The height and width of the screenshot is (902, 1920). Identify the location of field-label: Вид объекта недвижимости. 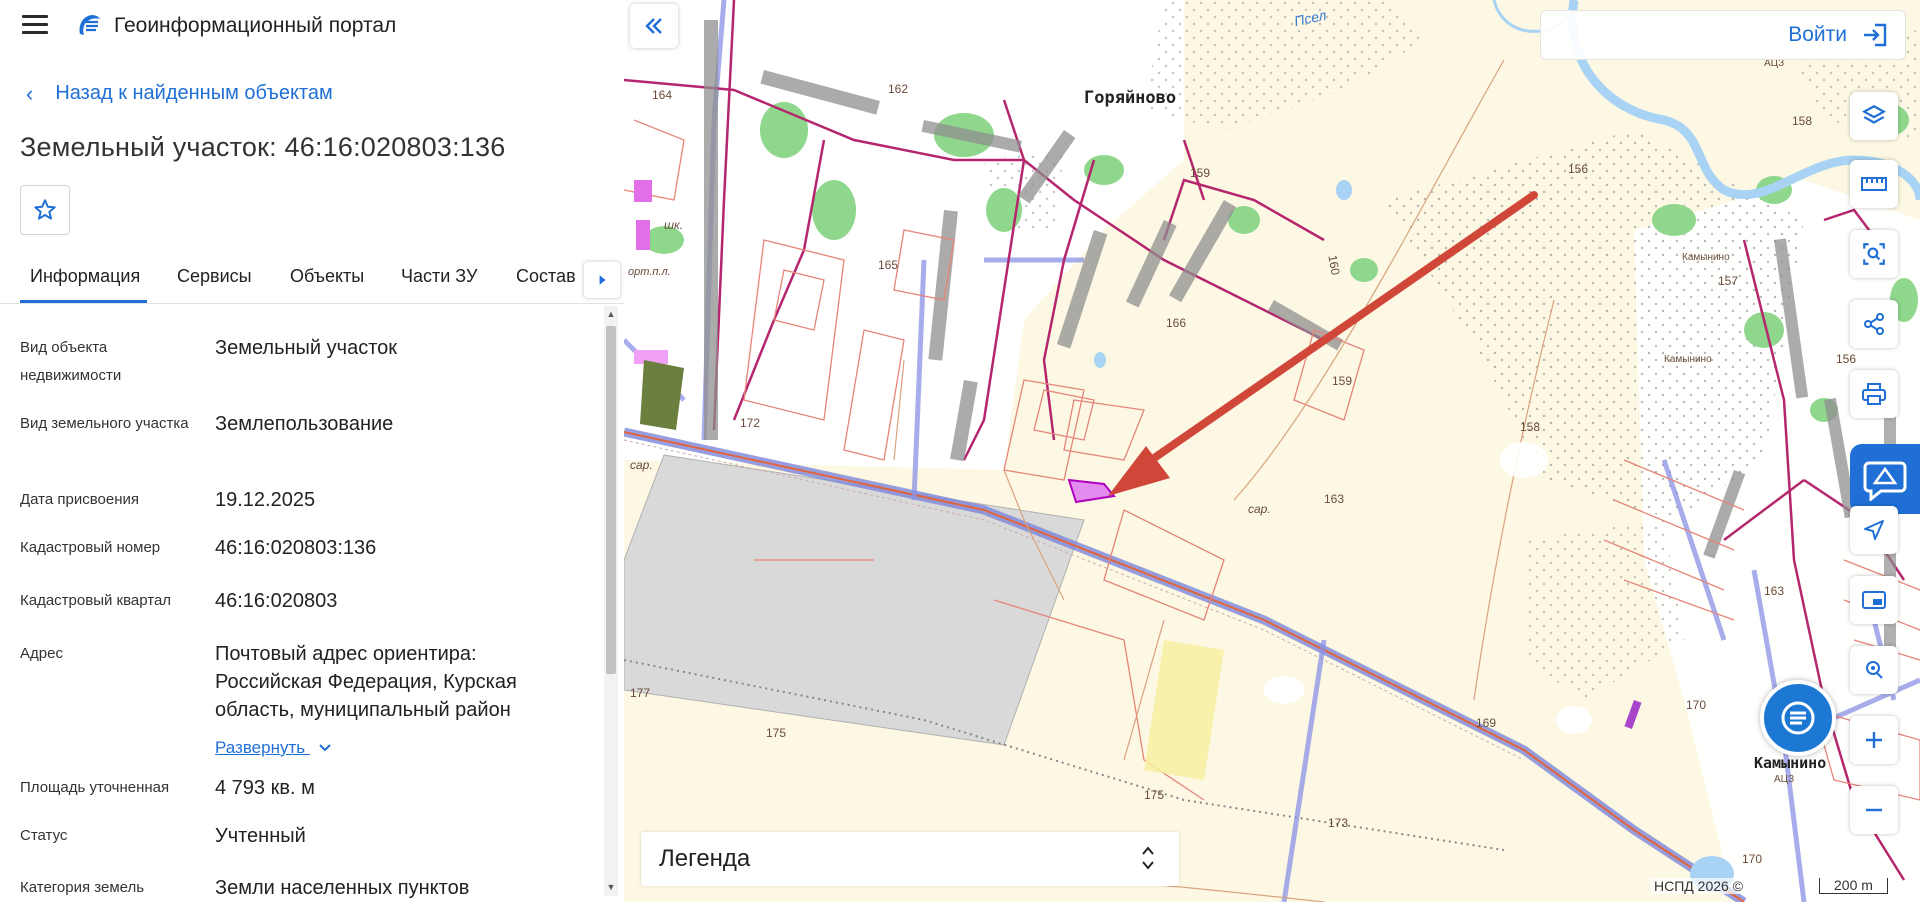
(71, 361).